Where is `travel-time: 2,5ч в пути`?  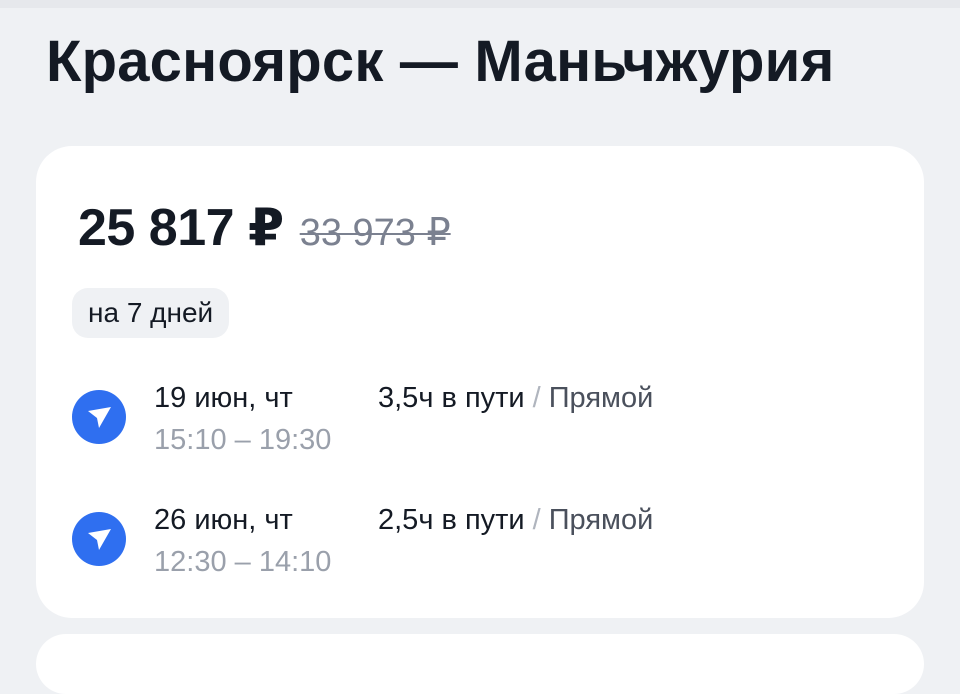
travel-time: 2,5ч в пути is located at coordinates (451, 520).